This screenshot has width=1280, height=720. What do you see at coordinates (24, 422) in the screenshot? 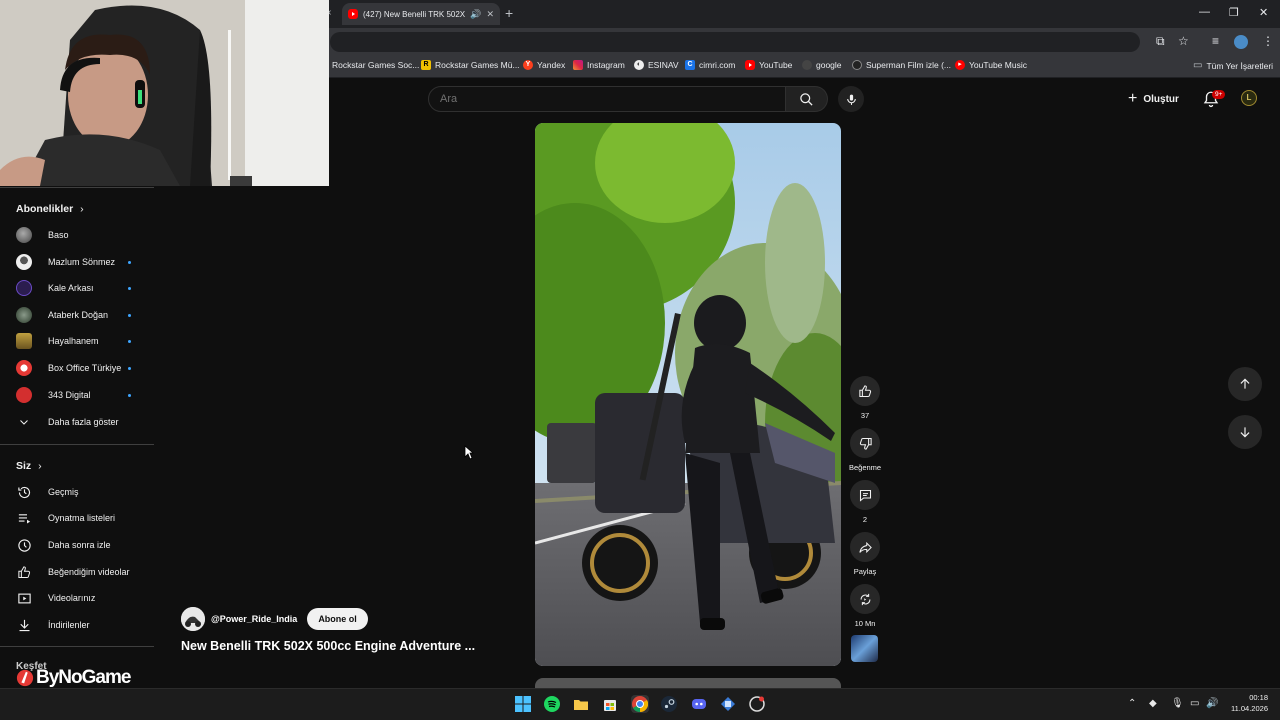
I see `chevron-down-icon` at bounding box center [24, 422].